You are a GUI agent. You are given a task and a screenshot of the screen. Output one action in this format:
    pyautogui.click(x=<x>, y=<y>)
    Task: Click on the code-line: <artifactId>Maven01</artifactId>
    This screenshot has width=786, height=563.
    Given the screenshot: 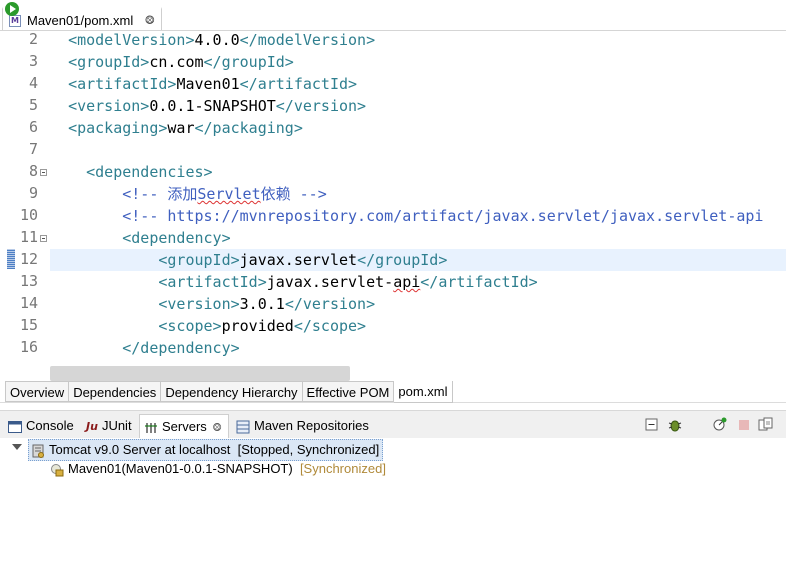 What is the action you would take?
    pyautogui.click(x=418, y=84)
    